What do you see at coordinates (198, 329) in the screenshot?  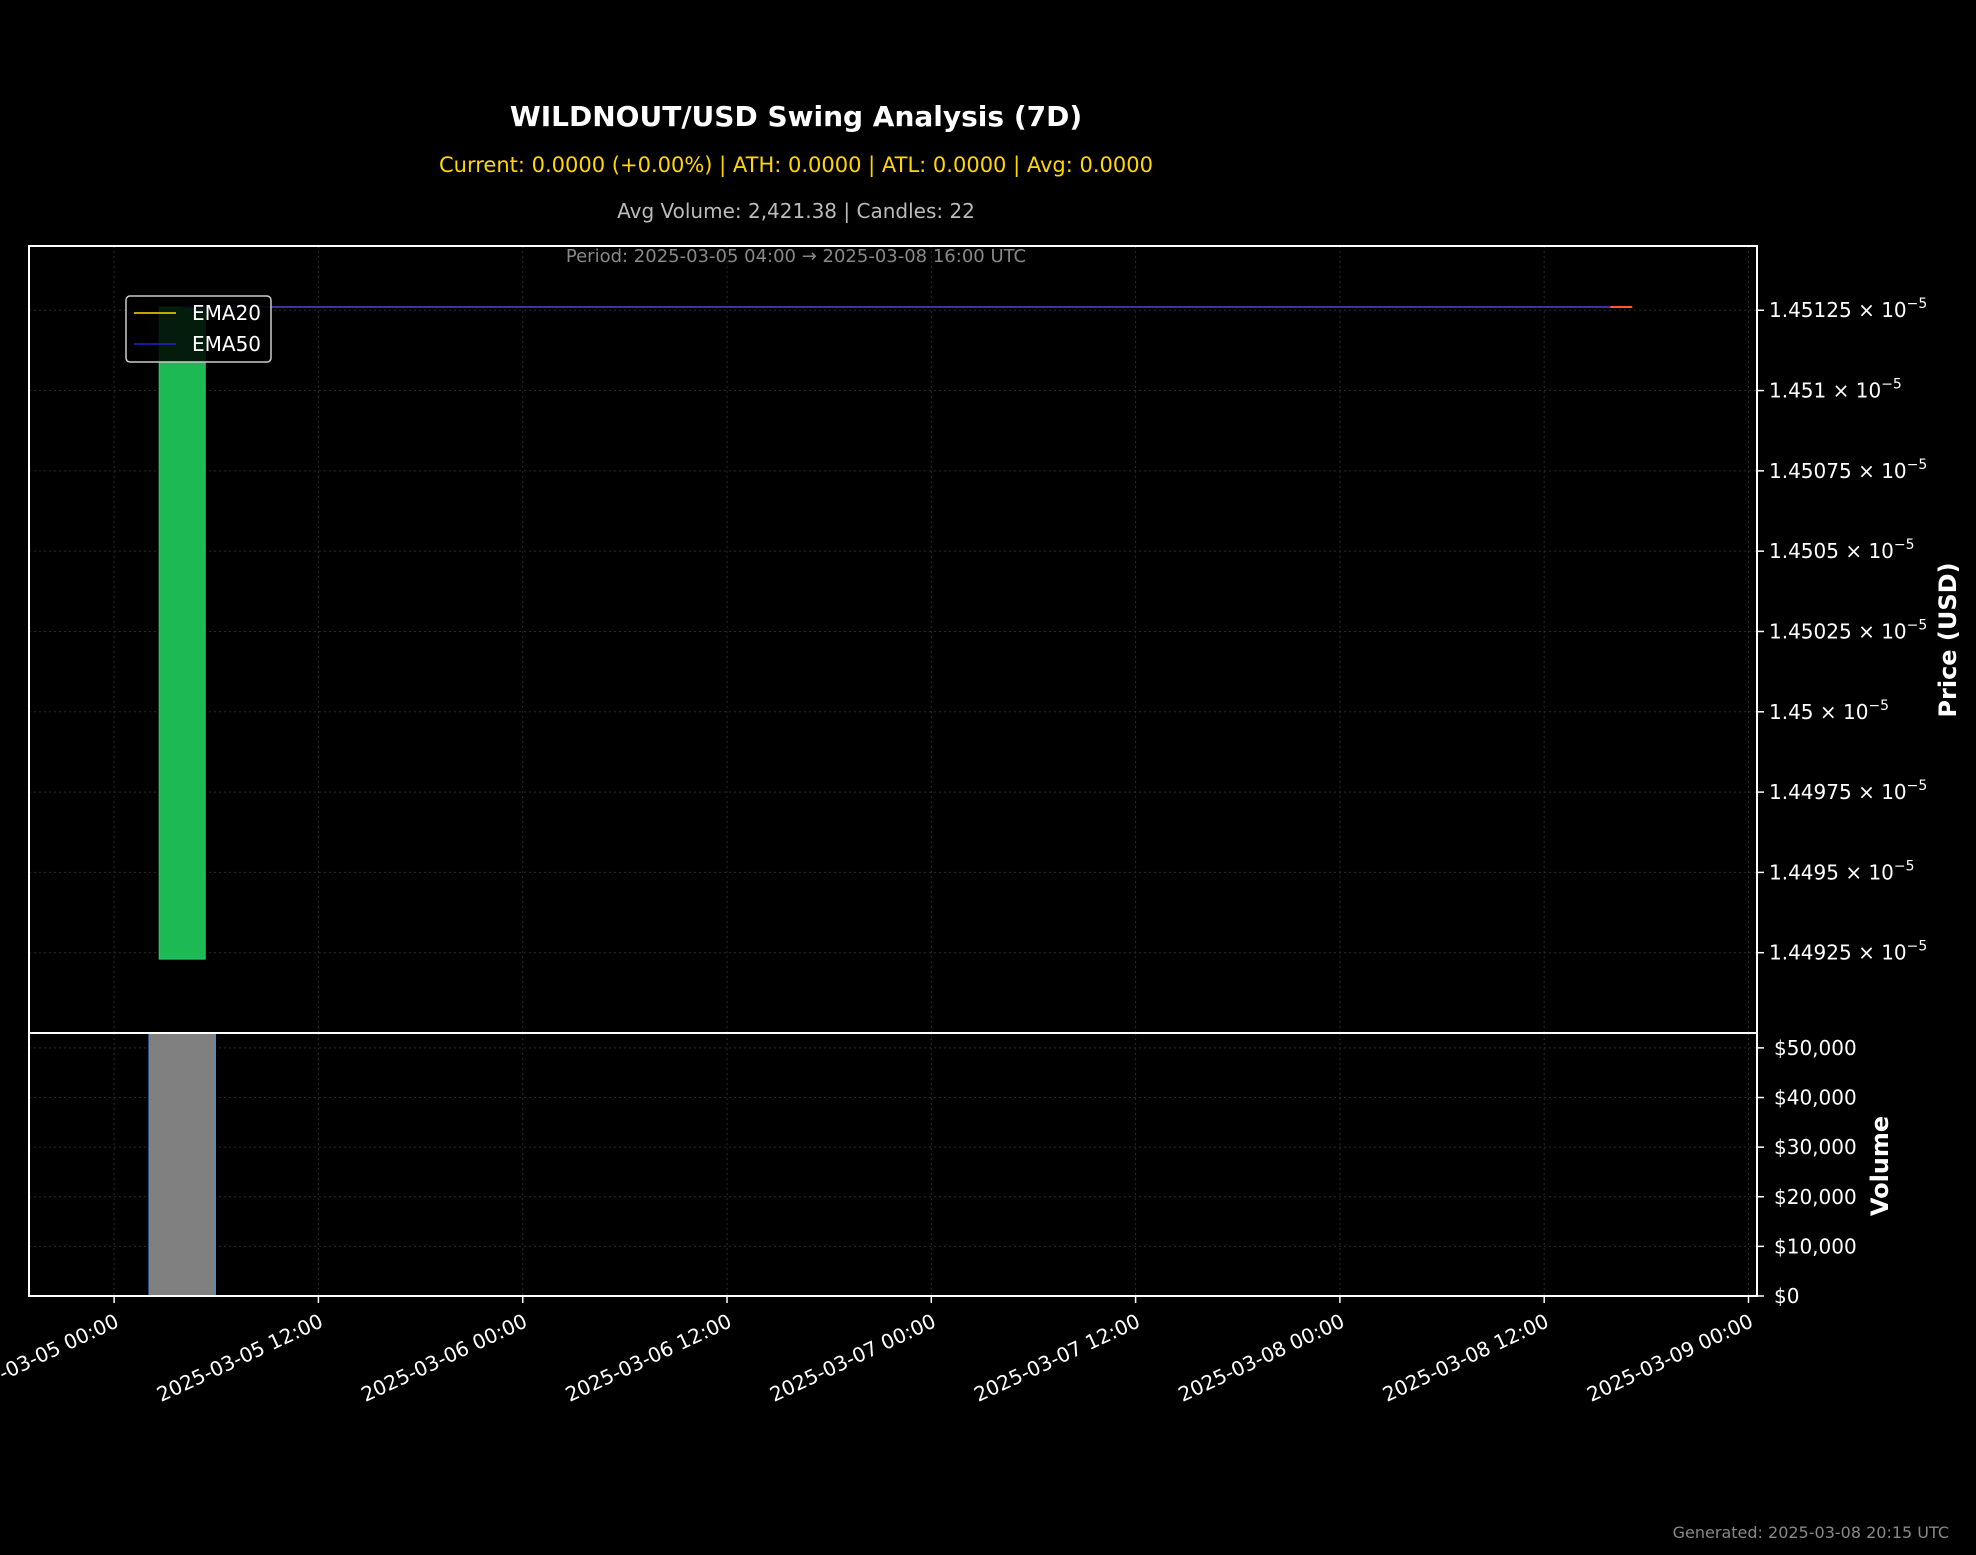 I see `legend: EMA20 EMA50` at bounding box center [198, 329].